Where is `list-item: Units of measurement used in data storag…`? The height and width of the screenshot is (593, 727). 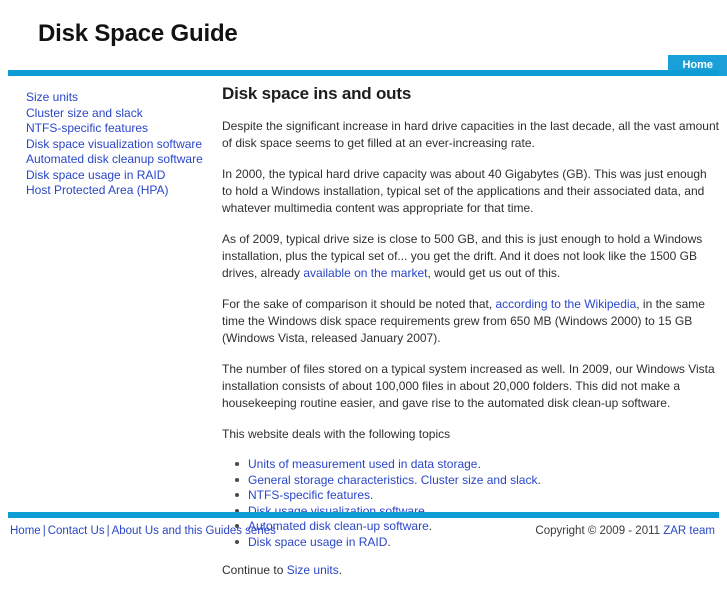 list-item: Units of measurement used in data storag… is located at coordinates (477, 465).